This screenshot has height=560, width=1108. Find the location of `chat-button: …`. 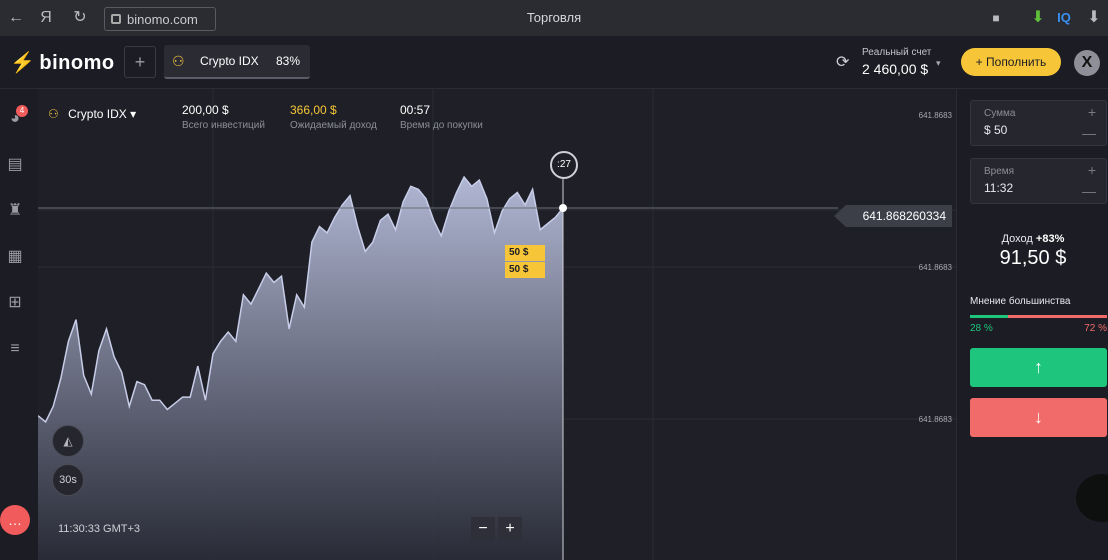

chat-button: … is located at coordinates (15, 520).